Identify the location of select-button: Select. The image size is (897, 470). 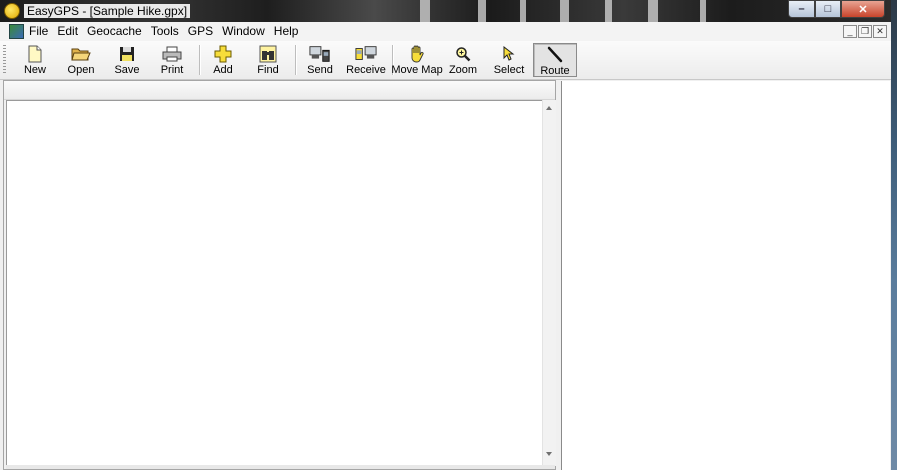
(509, 60).